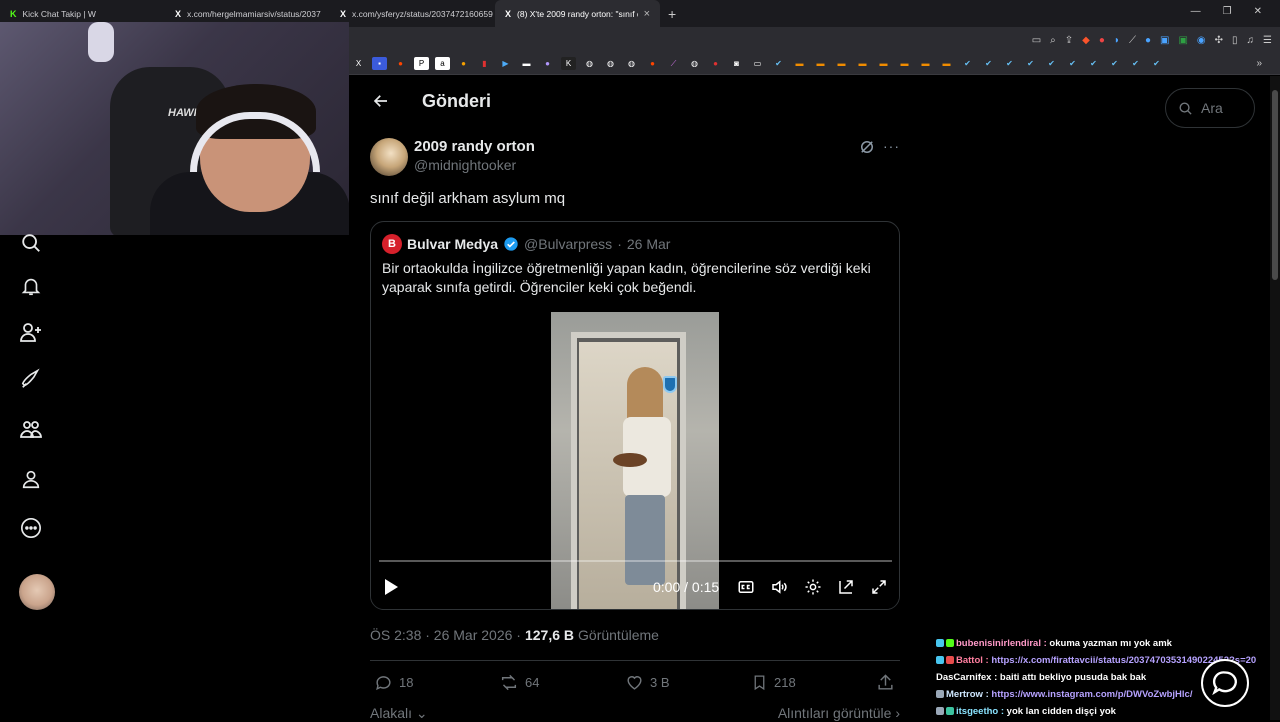 The width and height of the screenshot is (1280, 722). What do you see at coordinates (381, 101) in the screenshot?
I see `back-arrow-icon` at bounding box center [381, 101].